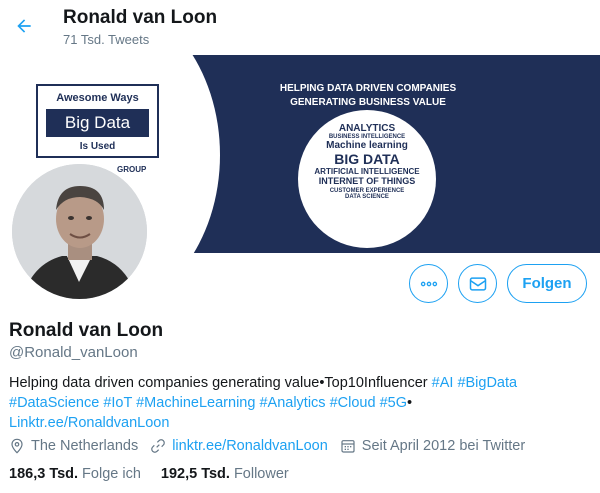 Image resolution: width=600 pixels, height=493 pixels. Describe the element at coordinates (300, 27) in the screenshot. I see `profile-header-bar: Ronald van Loon 71 Tsd. Tweets` at that location.